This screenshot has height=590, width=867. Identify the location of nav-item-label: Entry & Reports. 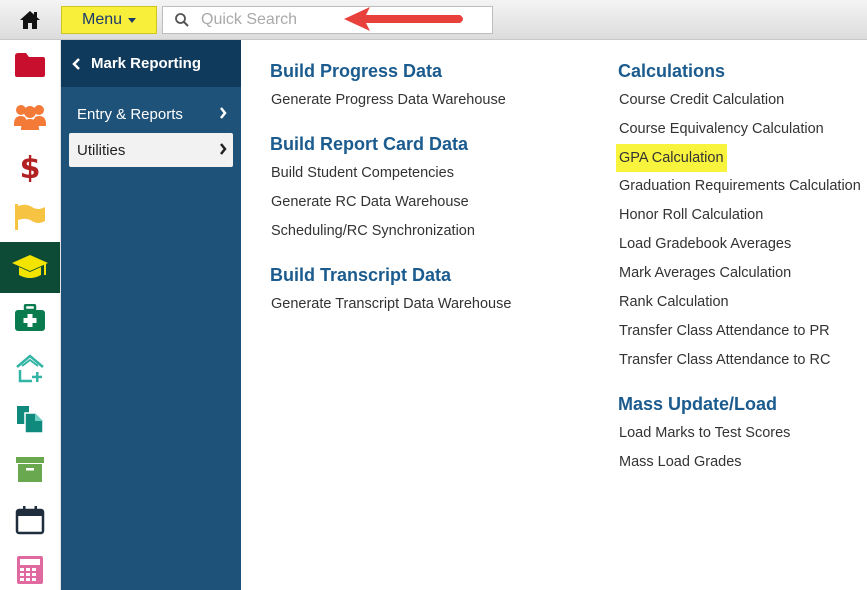
(130, 114).